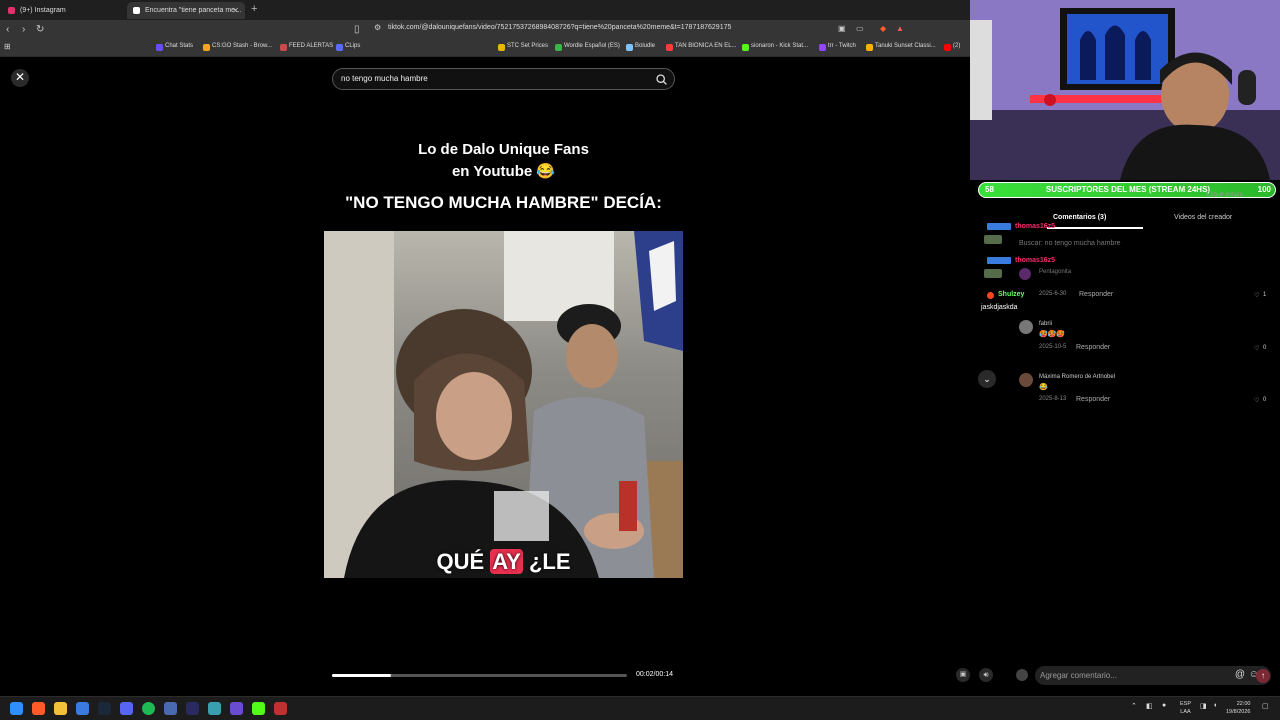 The width and height of the screenshot is (1280, 720). Describe the element at coordinates (377, 27) in the screenshot. I see `site-info-icon: ⚙` at that location.